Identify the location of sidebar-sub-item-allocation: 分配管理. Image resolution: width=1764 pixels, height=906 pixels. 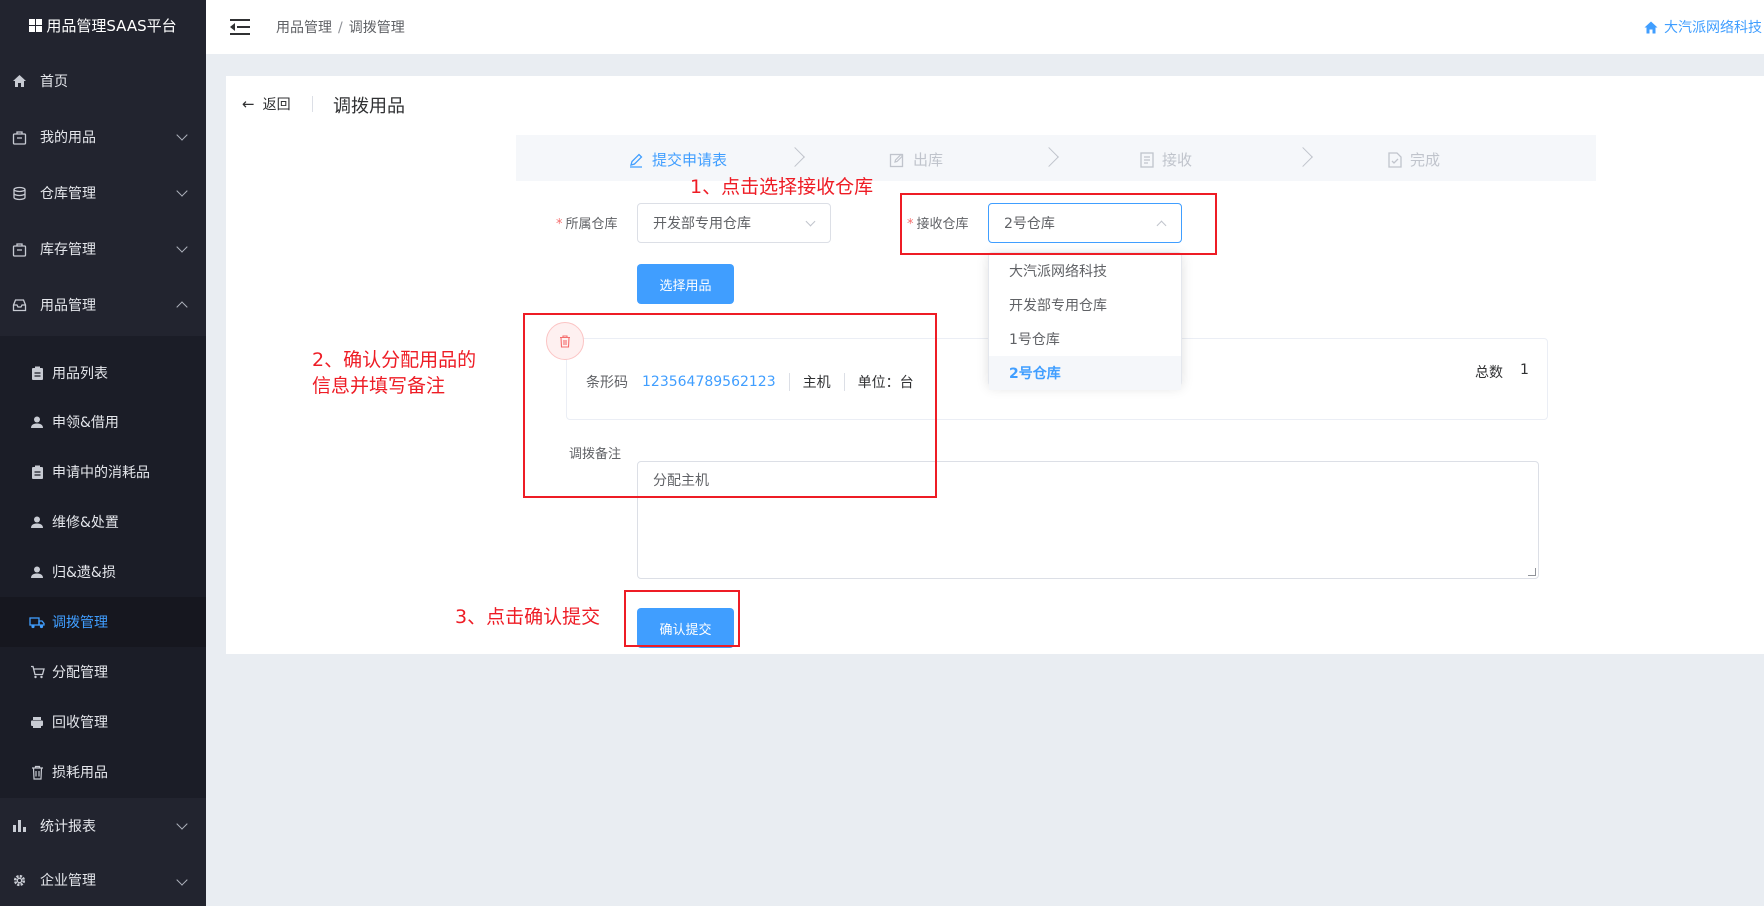
(103, 672).